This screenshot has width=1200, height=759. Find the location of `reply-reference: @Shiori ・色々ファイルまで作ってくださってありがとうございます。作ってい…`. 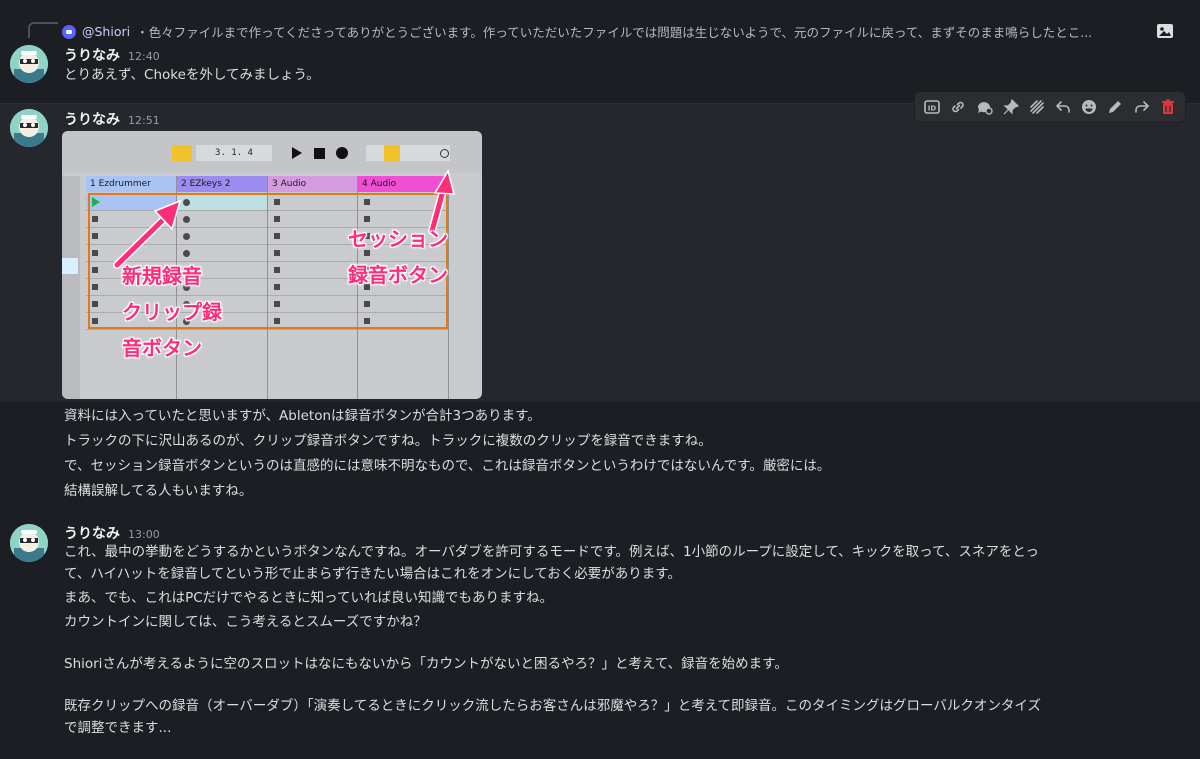

reply-reference: @Shiori ・色々ファイルまで作ってくださってありがとうございます。作ってい… is located at coordinates (577, 31).